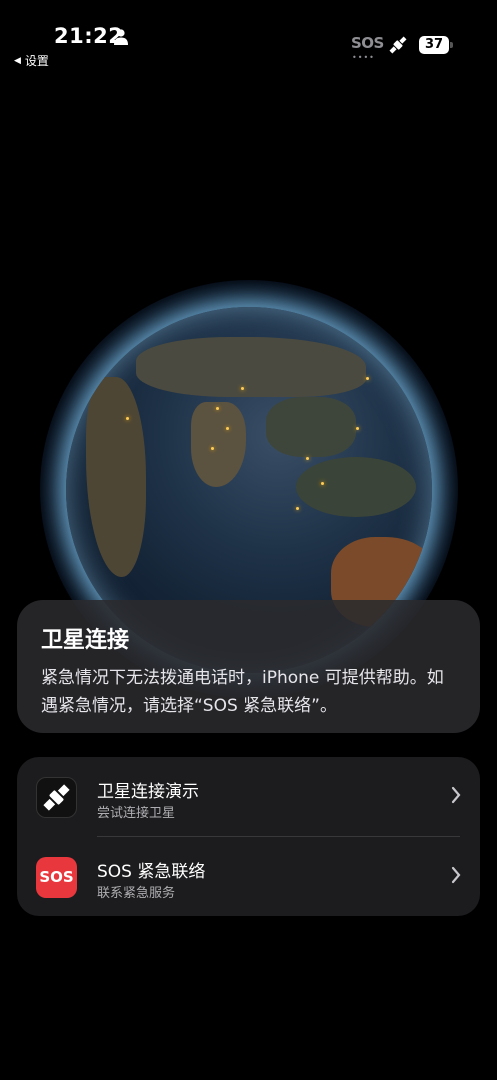 This screenshot has height=1080, width=497. Describe the element at coordinates (85, 640) in the screenshot. I see `page-title: 卫星连接` at that location.